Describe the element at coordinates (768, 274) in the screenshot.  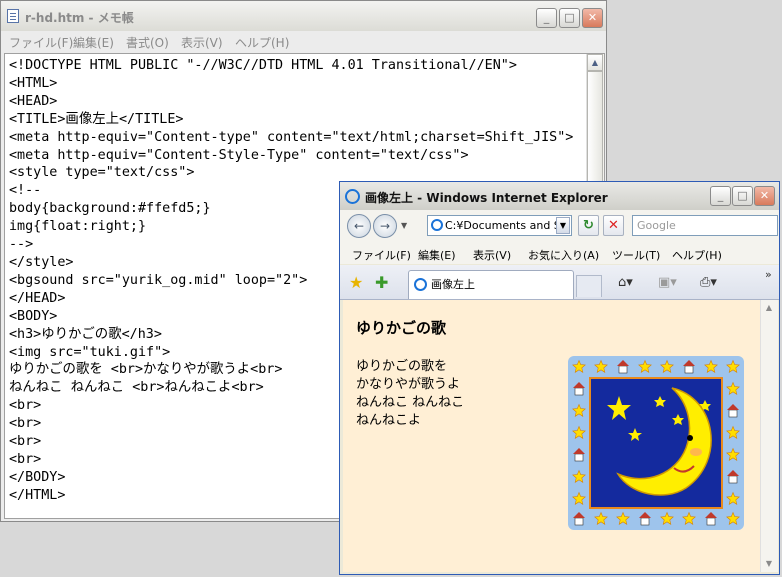
I see `toolbar-overflow-icon: »` at that location.